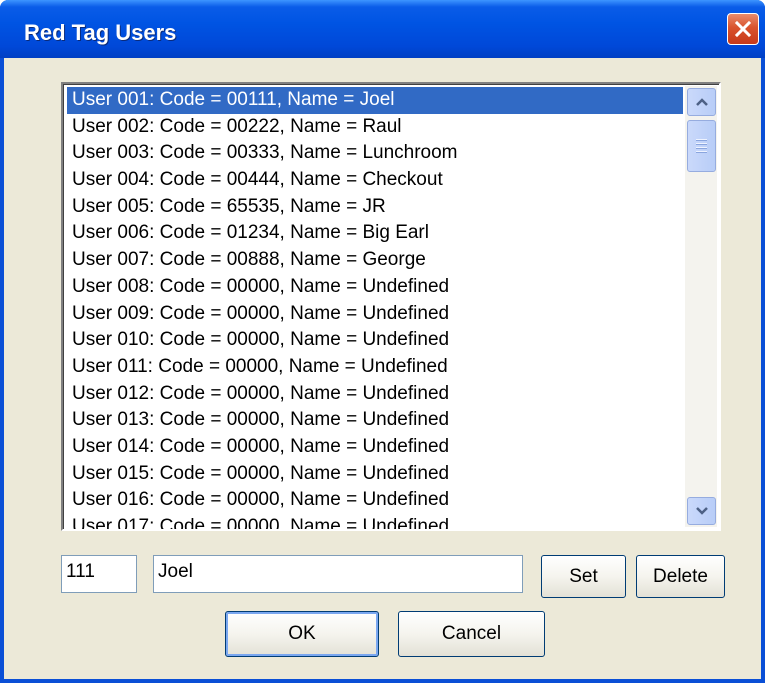 This screenshot has width=765, height=683. What do you see at coordinates (375, 153) in the screenshot?
I see `list-item: User 003: Code = 00333, Name = Lunchroom` at bounding box center [375, 153].